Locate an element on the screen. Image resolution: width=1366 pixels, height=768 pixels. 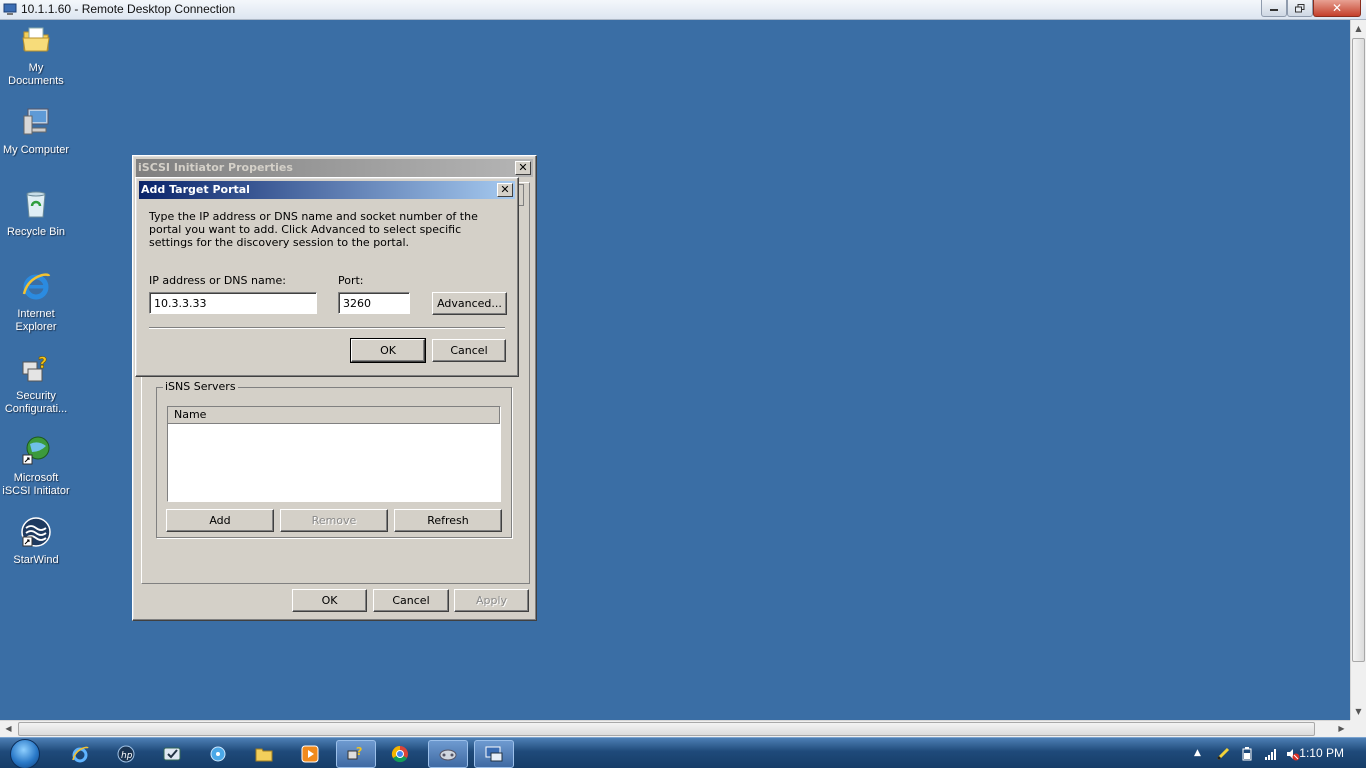
desktop-icon-recycle-bin: Recycle Bin is located at coordinates (36, 213).